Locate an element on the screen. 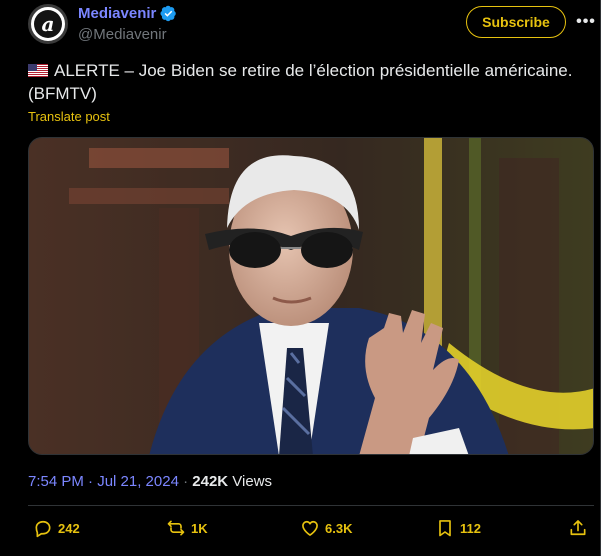 The width and height of the screenshot is (601, 556). translate-post-link: Translate post is located at coordinates (69, 116).